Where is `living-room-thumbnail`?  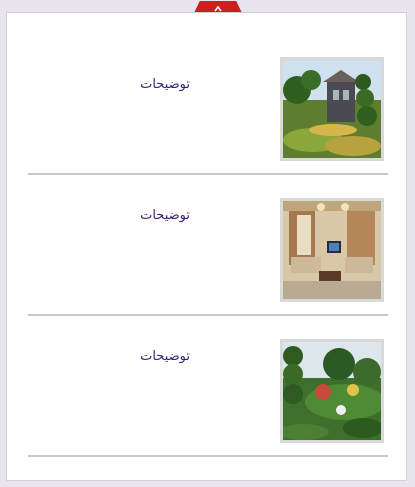 living-room-thumbnail is located at coordinates (332, 250).